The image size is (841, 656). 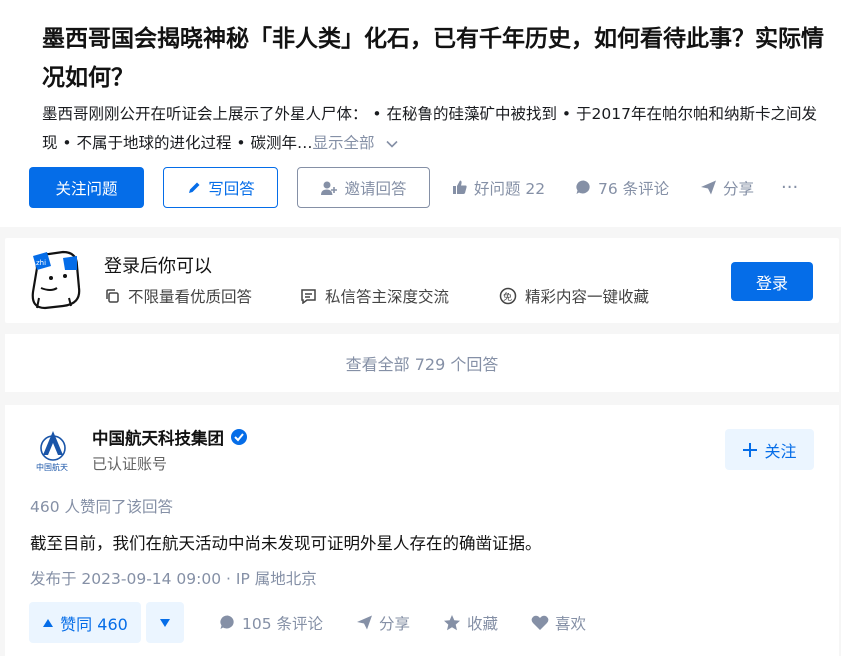 I want to click on heart-icon, so click(x=540, y=622).